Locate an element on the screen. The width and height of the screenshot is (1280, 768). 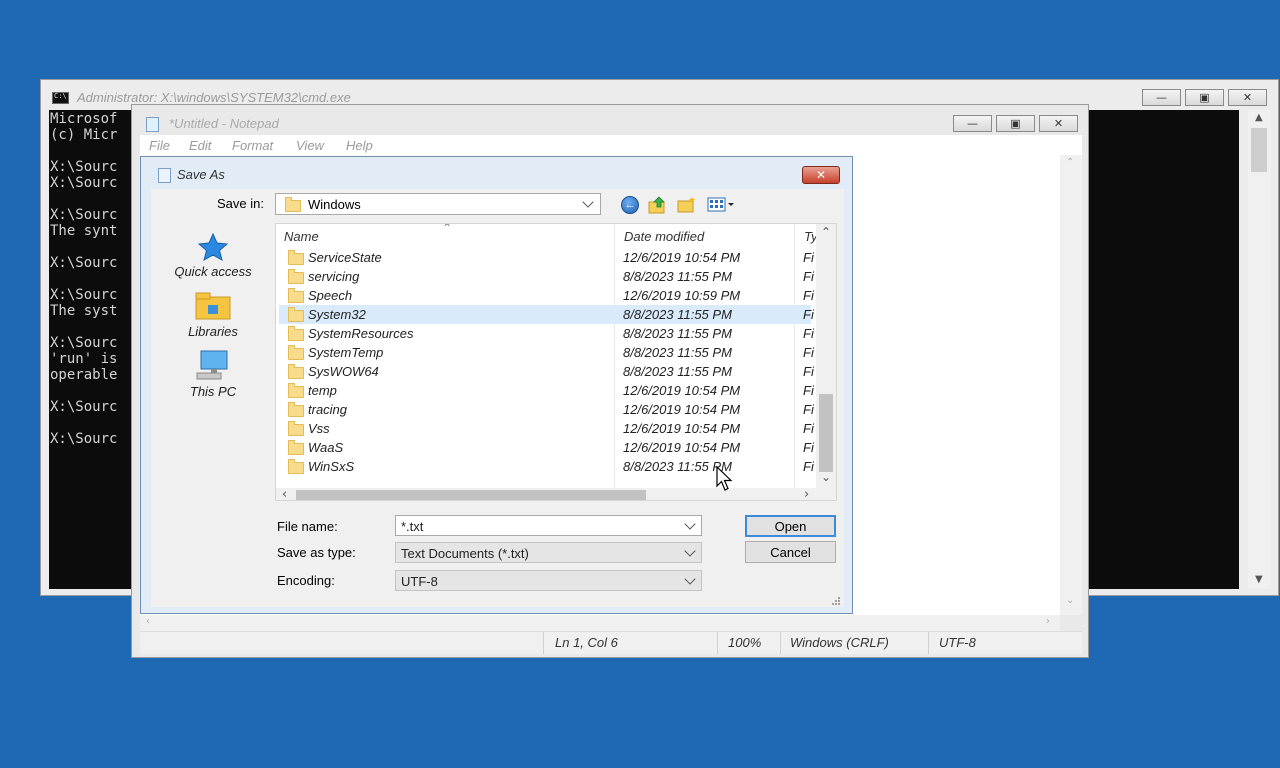
file-name-input: *.txt is located at coordinates (548, 525).